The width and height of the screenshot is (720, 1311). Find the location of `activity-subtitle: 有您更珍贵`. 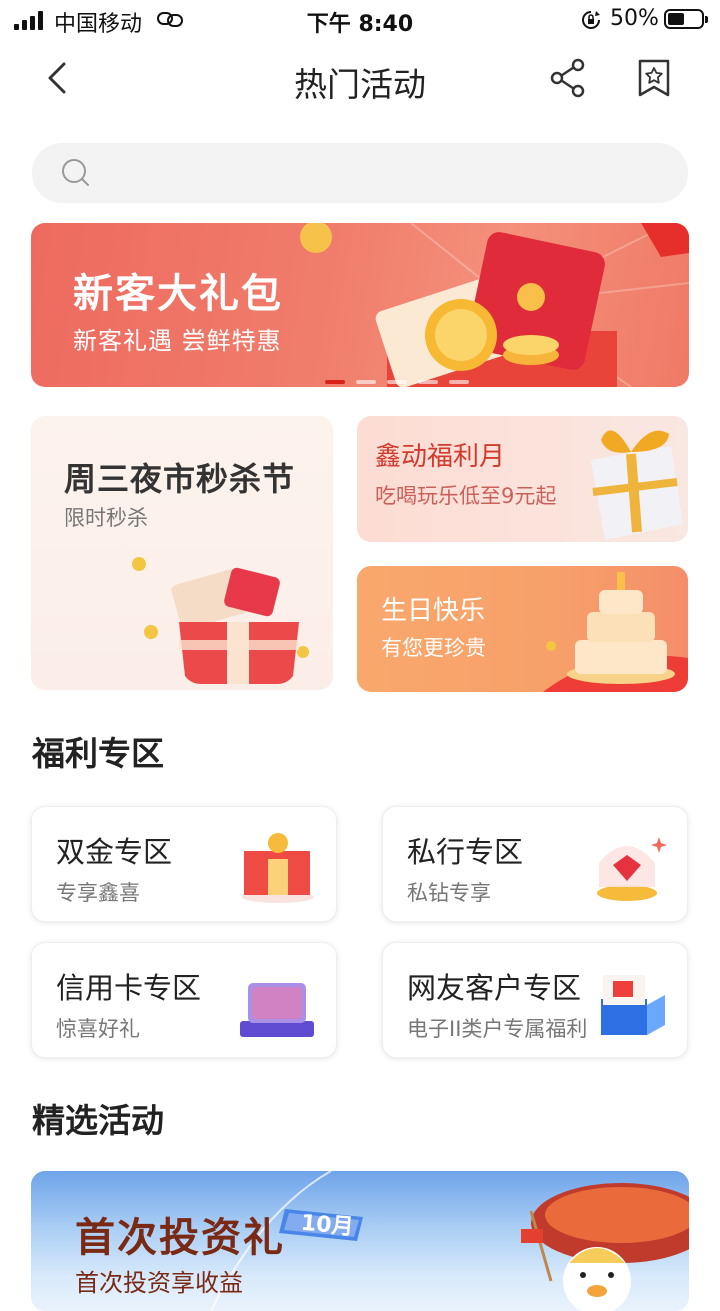

activity-subtitle: 有您更珍贵 is located at coordinates (433, 648).